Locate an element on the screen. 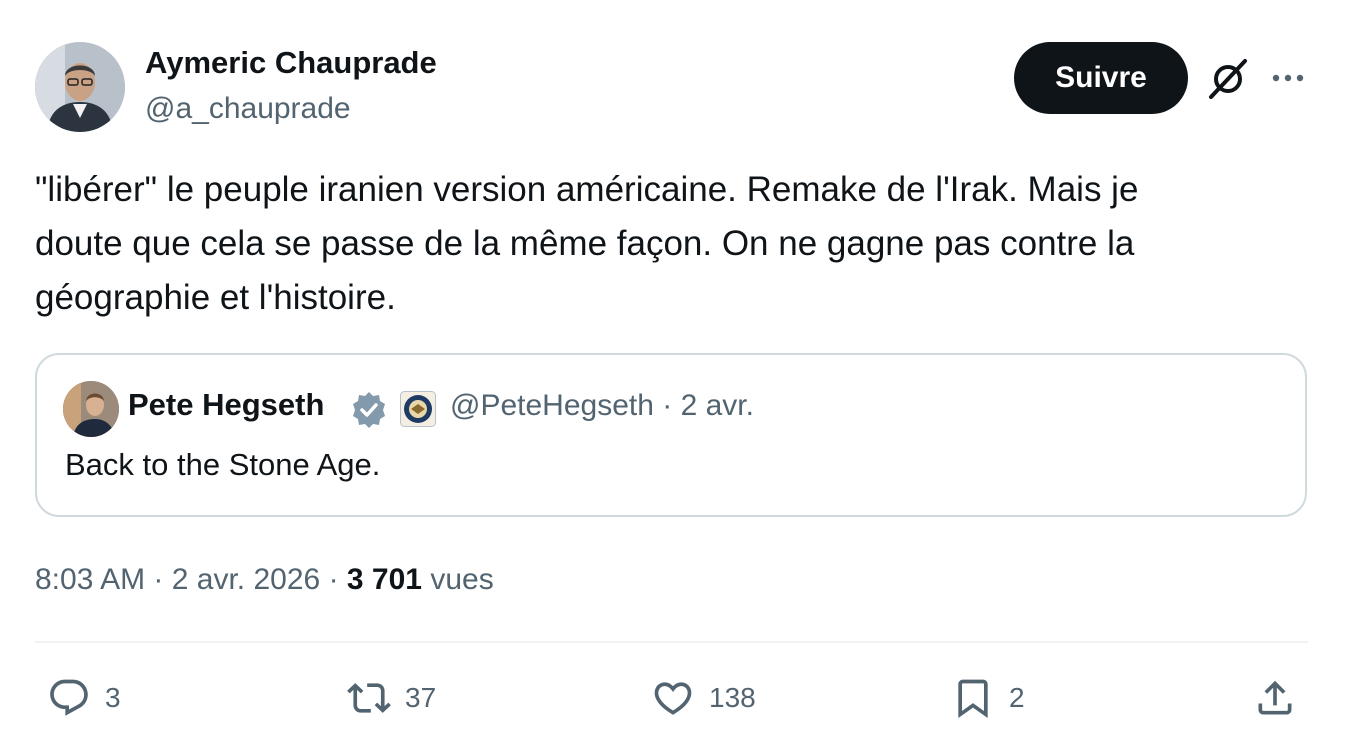  bookmark-button: 2 is located at coordinates (988, 698).